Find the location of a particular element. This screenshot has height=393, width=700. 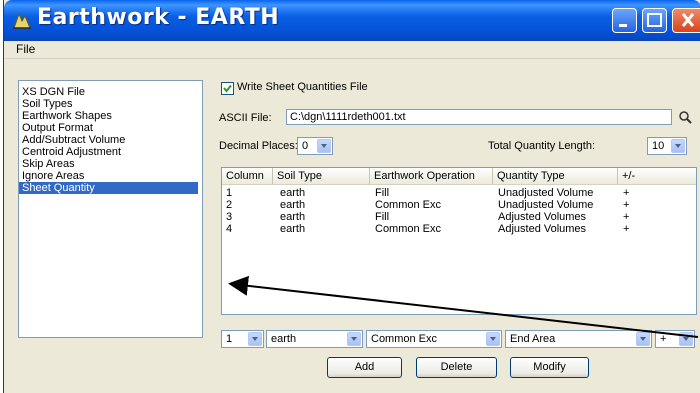

callout-arrow is located at coordinates (463, 306).